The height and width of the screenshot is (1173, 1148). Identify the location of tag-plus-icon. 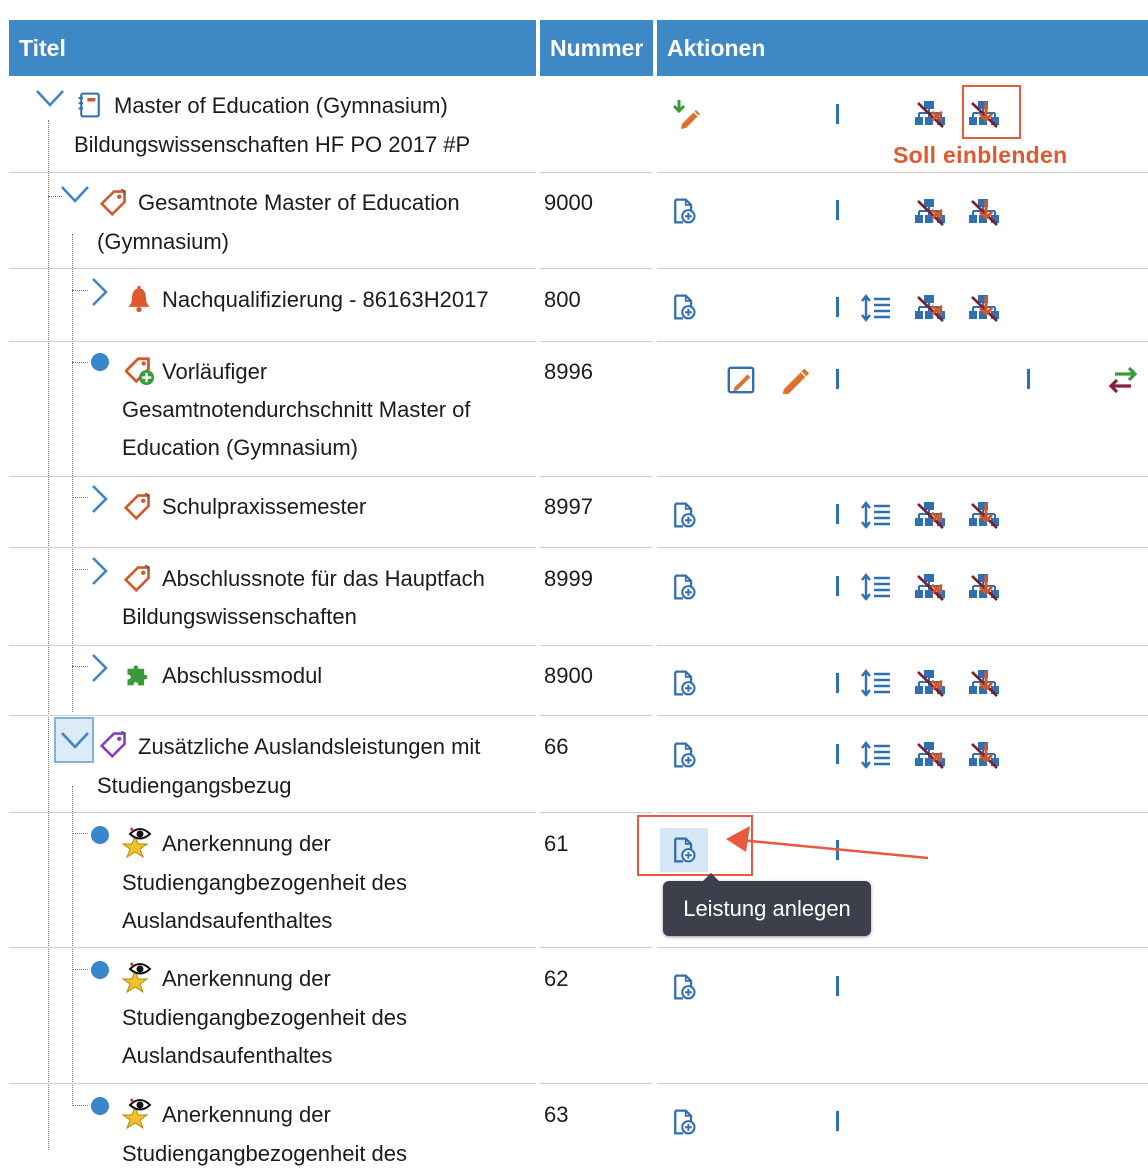
(140, 371).